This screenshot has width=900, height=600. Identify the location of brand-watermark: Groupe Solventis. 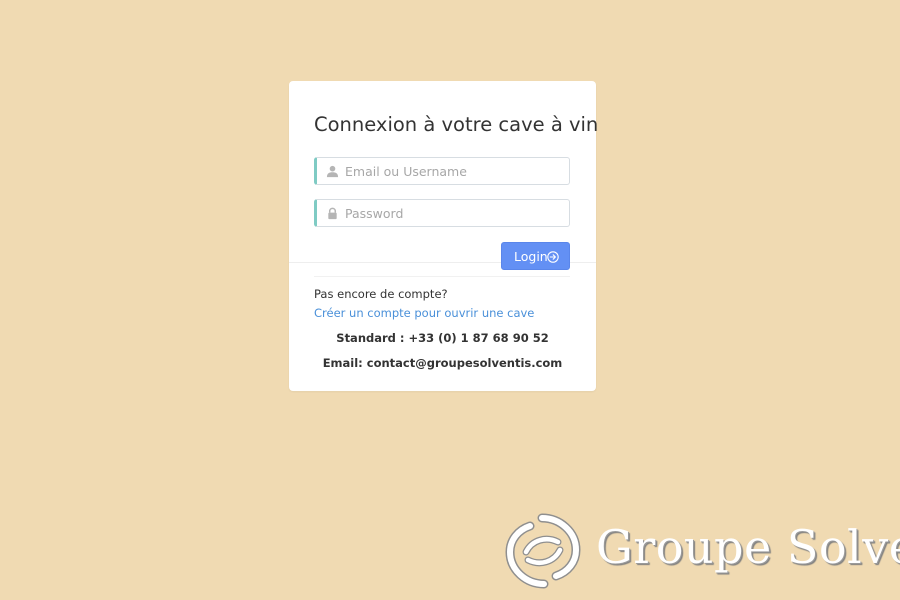
(701, 552).